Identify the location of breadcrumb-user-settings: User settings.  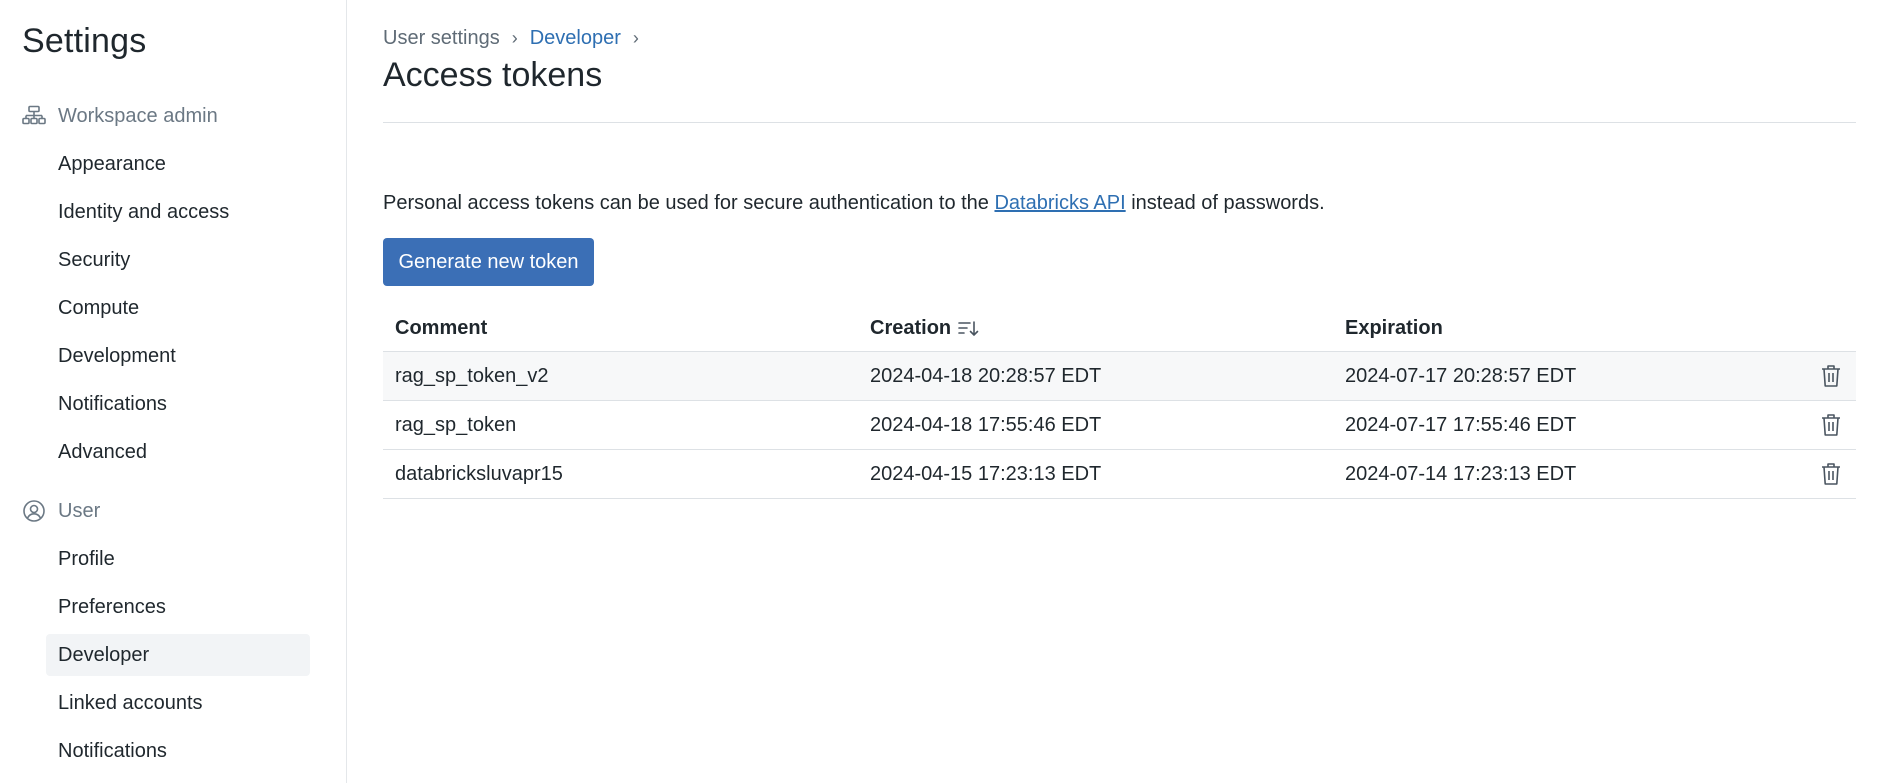
(441, 38).